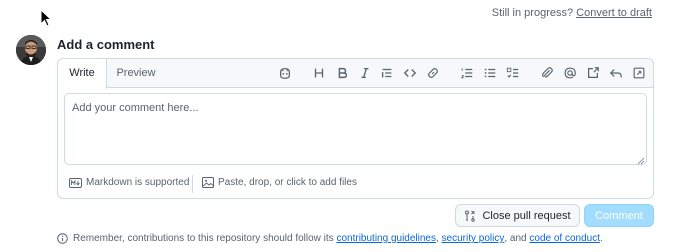 The width and height of the screenshot is (690, 252). What do you see at coordinates (138, 182) in the screenshot?
I see `markdown-note-text: Markdown is supported` at bounding box center [138, 182].